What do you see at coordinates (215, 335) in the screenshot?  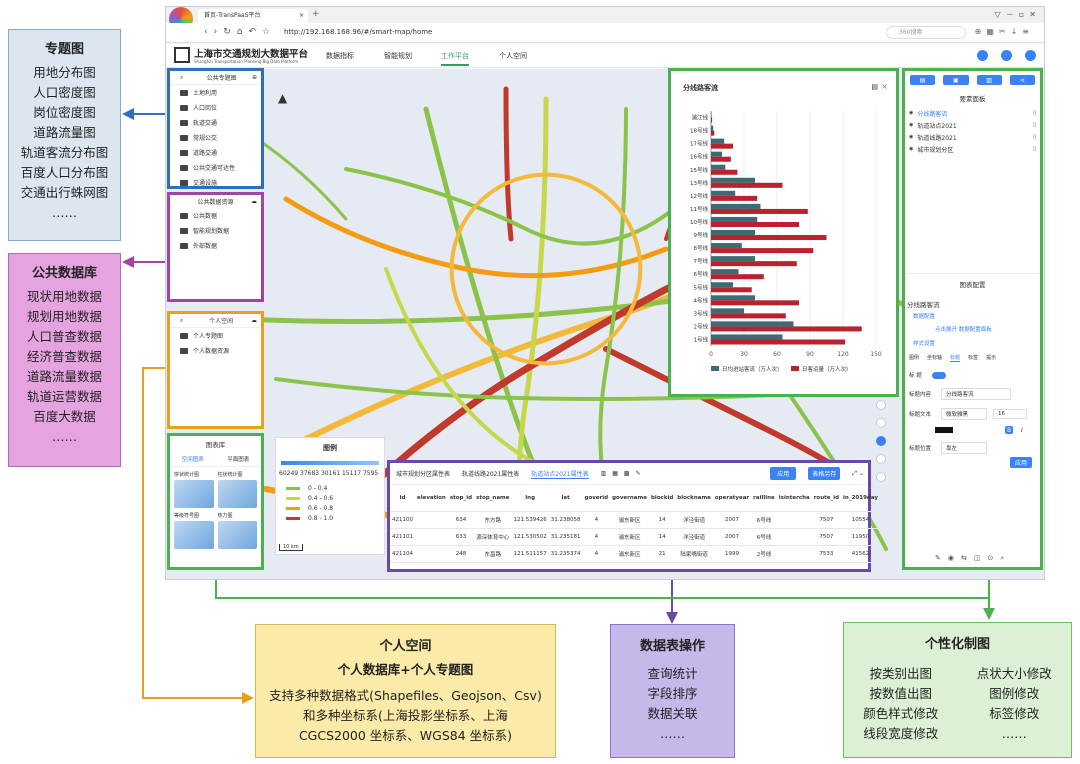 I see `personal-item: 个人专题图` at bounding box center [215, 335].